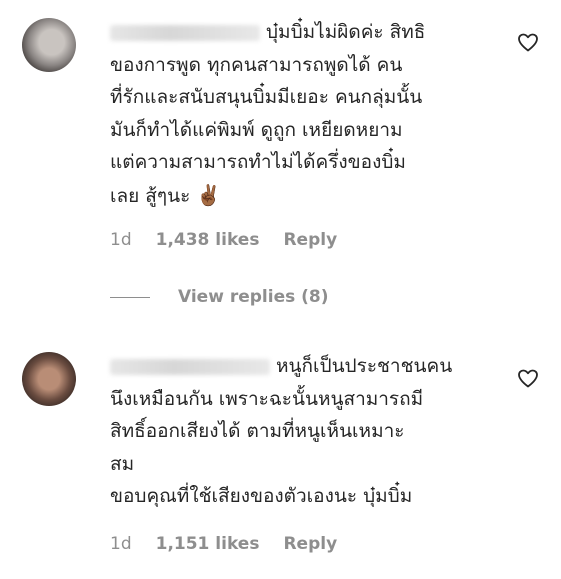 Image resolution: width=561 pixels, height=579 pixels. What do you see at coordinates (253, 297) in the screenshot?
I see `view-replies-label: View replies (8)` at bounding box center [253, 297].